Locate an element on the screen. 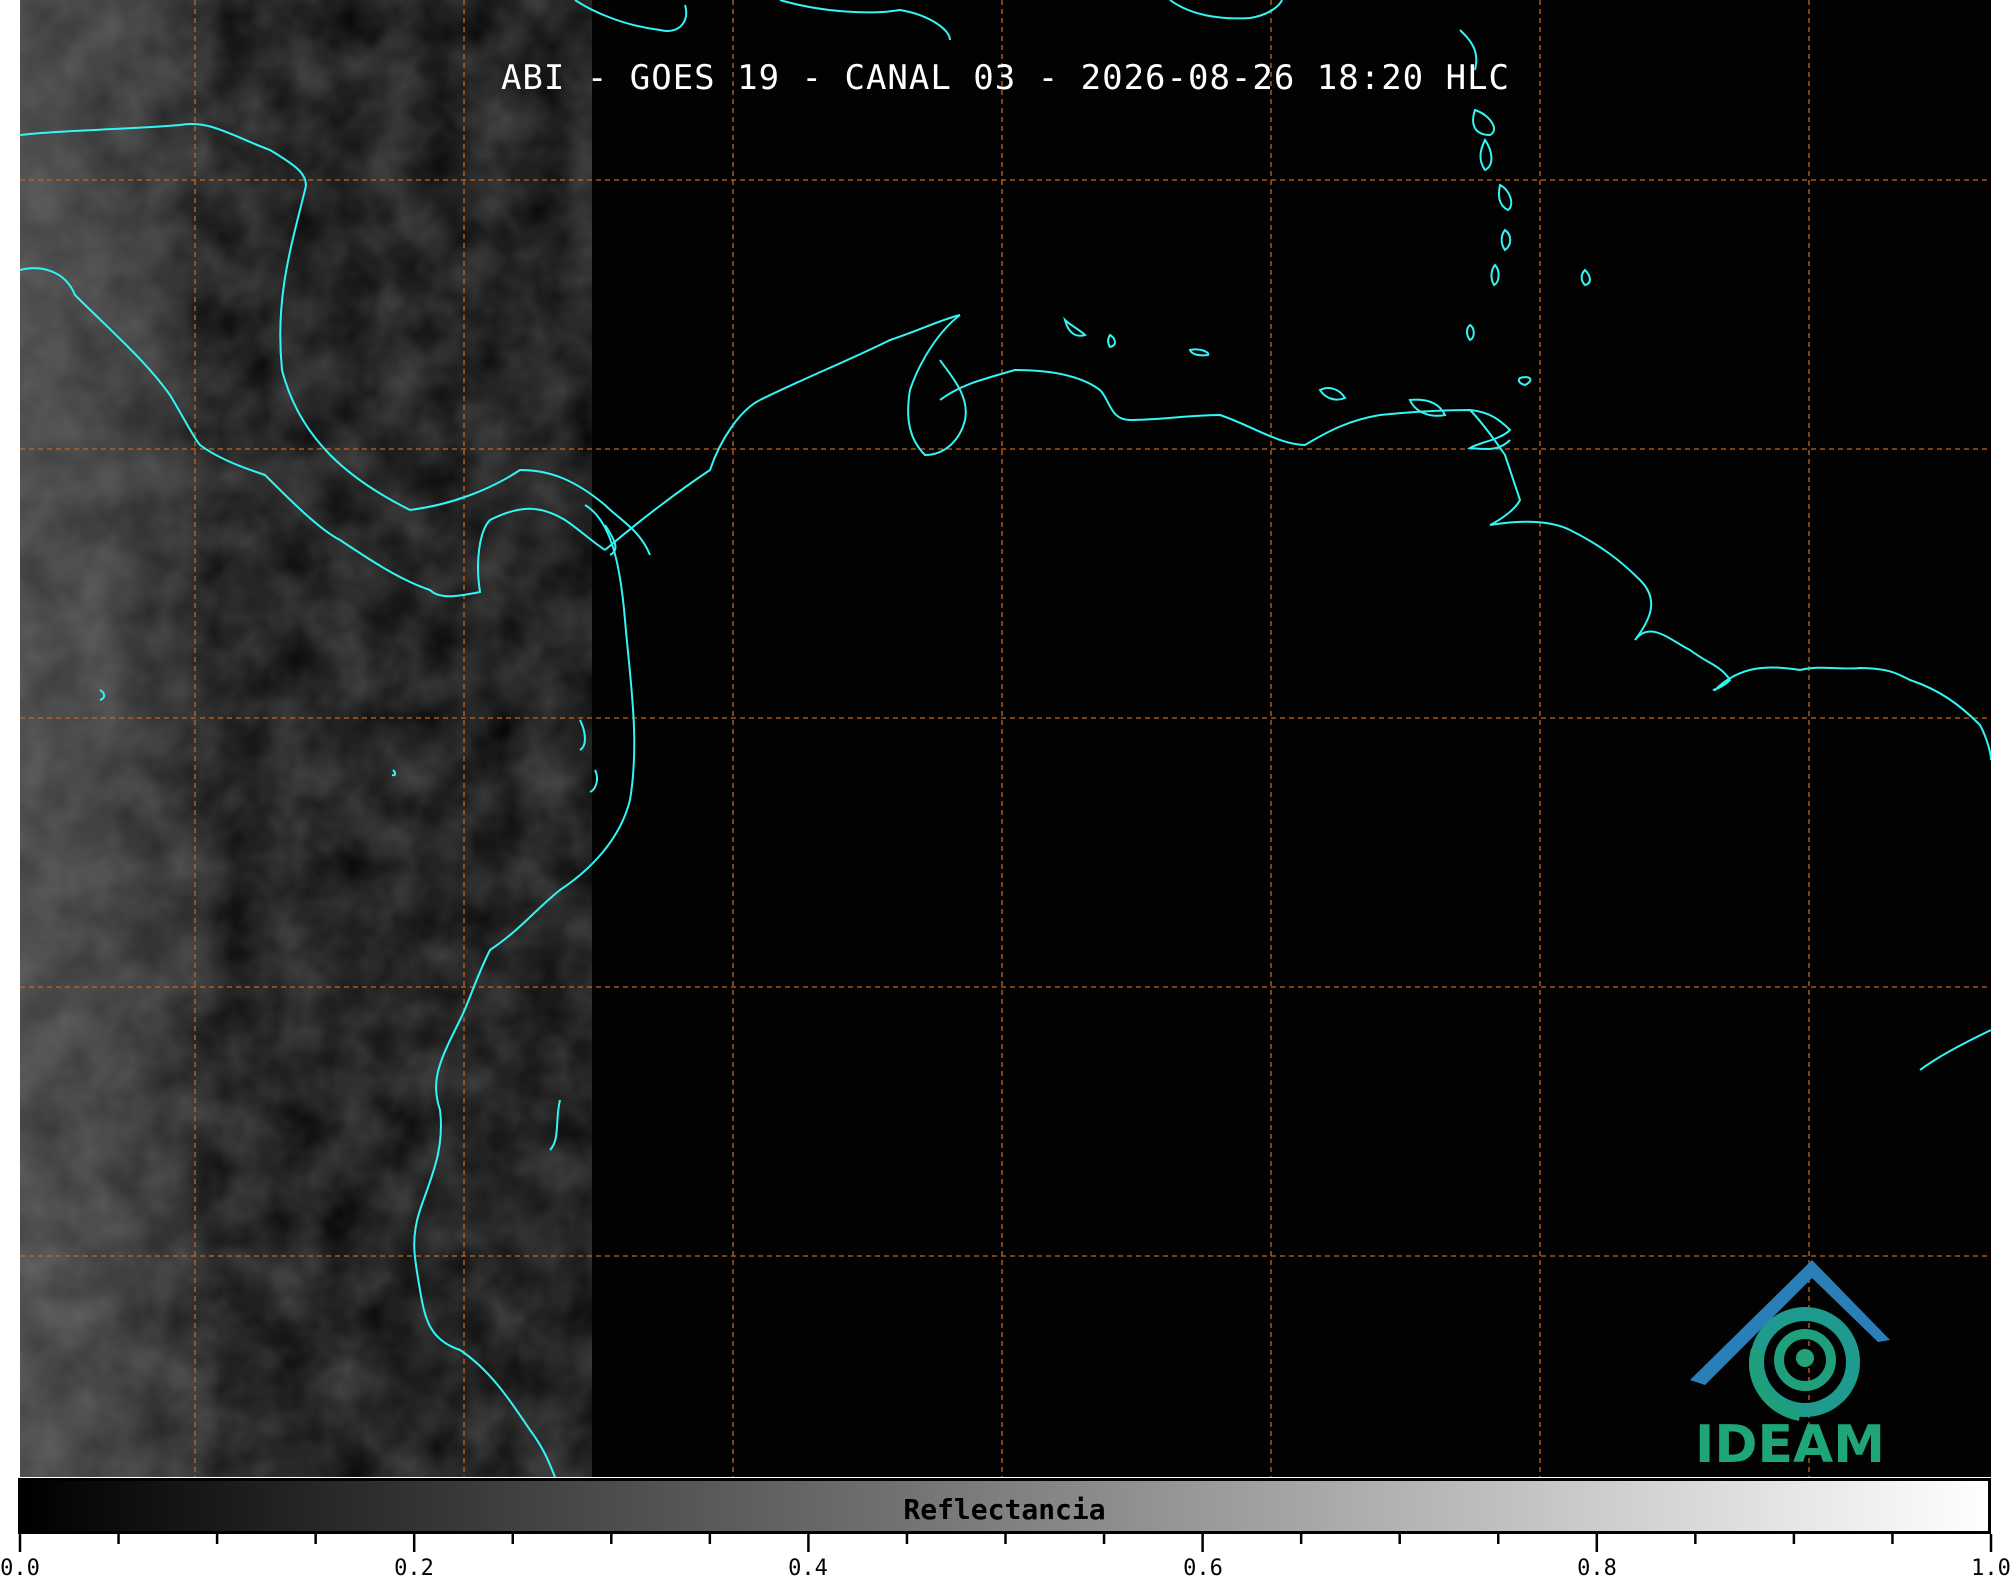 The width and height of the screenshot is (2011, 1581). colorbar-tick-label: 0.2 is located at coordinates (414, 1568).